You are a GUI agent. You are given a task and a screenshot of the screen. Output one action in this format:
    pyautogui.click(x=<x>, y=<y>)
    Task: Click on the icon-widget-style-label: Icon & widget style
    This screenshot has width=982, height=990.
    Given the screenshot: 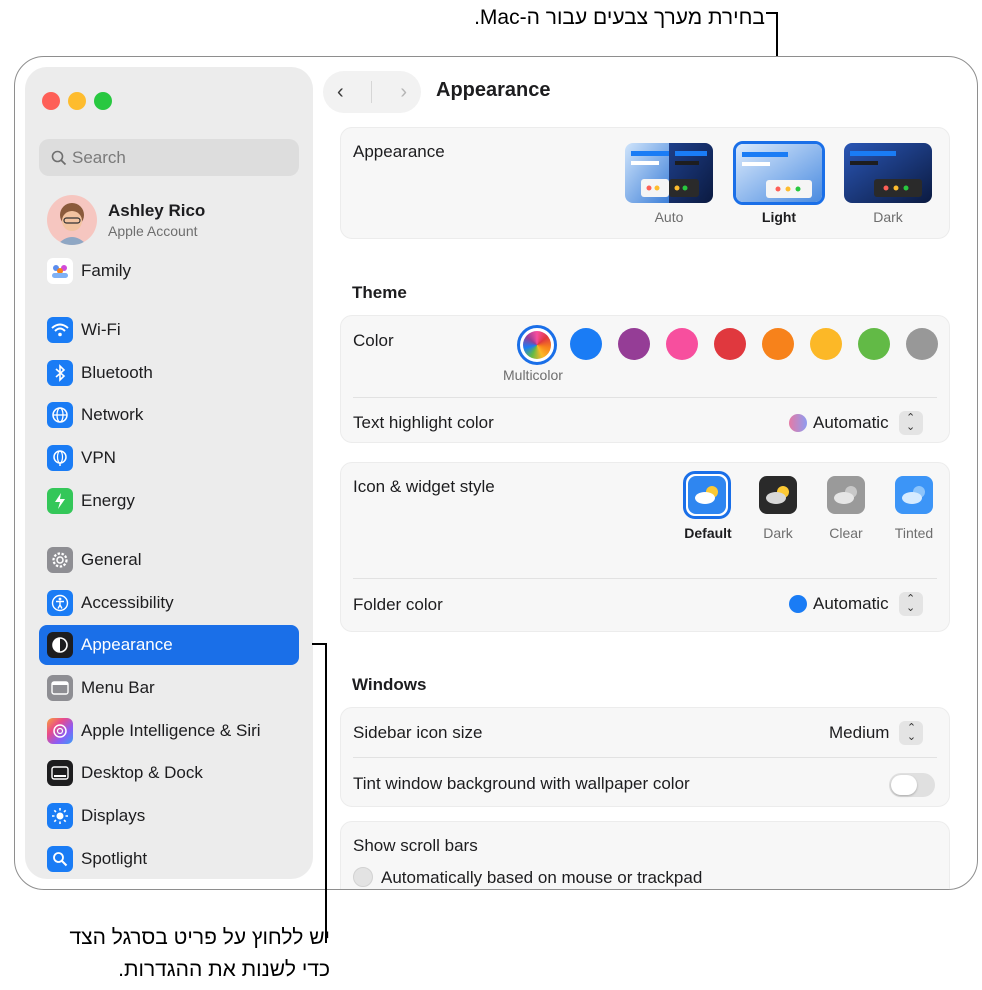 What is the action you would take?
    pyautogui.click(x=424, y=486)
    